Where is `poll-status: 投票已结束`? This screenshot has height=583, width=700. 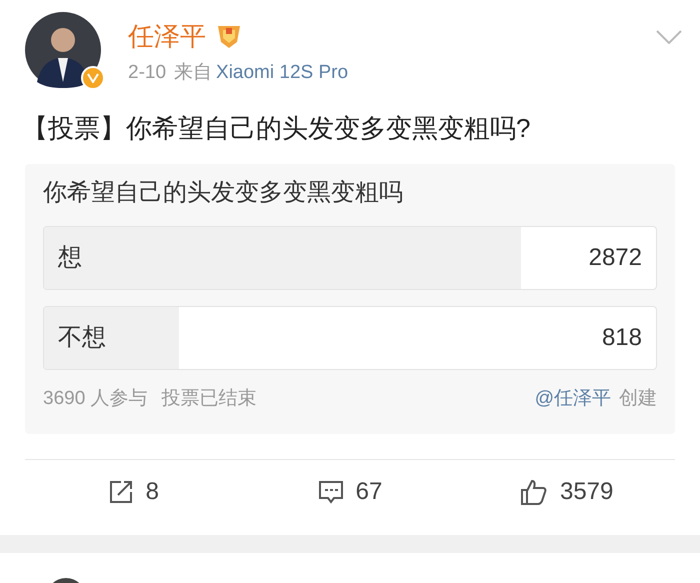
poll-status: 投票已结束 is located at coordinates (209, 399).